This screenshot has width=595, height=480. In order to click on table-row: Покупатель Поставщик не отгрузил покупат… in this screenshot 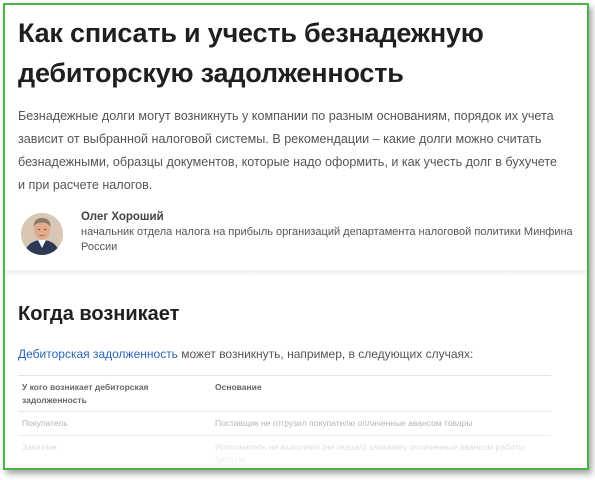, I will do `click(284, 423)`.